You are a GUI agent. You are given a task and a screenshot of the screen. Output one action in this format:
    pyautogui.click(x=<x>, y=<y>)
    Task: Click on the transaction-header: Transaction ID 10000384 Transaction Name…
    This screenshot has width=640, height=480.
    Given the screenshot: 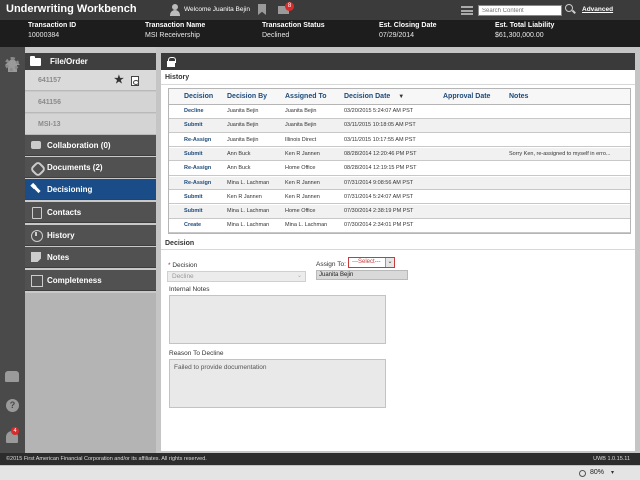 What is the action you would take?
    pyautogui.click(x=320, y=33)
    